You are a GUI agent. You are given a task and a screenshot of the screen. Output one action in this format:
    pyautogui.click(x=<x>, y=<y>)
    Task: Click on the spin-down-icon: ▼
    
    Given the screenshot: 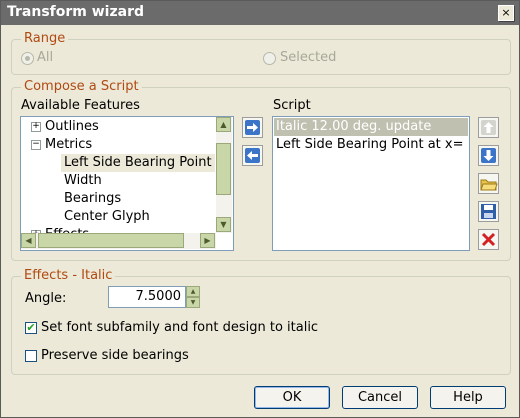 What is the action you would take?
    pyautogui.click(x=193, y=302)
    